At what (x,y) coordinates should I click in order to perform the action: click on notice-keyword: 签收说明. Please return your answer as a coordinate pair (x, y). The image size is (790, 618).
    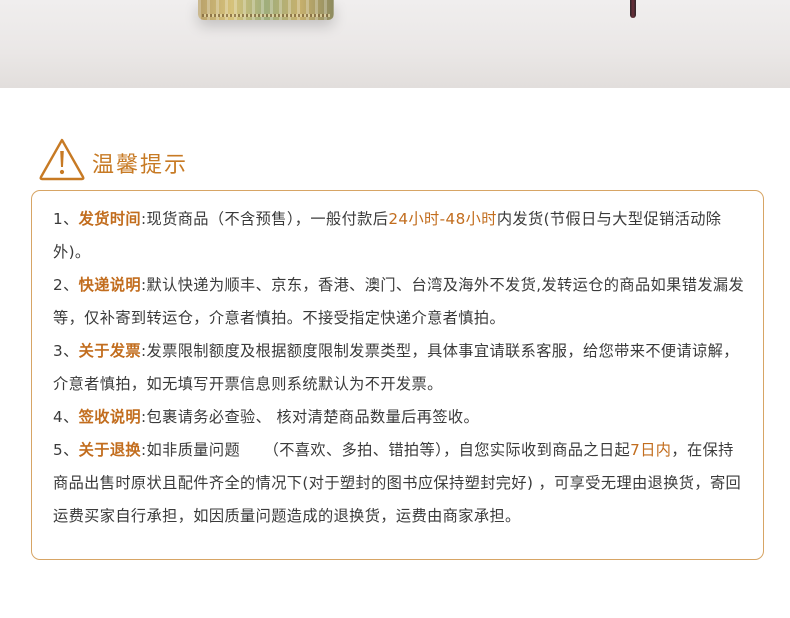
    Looking at the image, I should click on (110, 417).